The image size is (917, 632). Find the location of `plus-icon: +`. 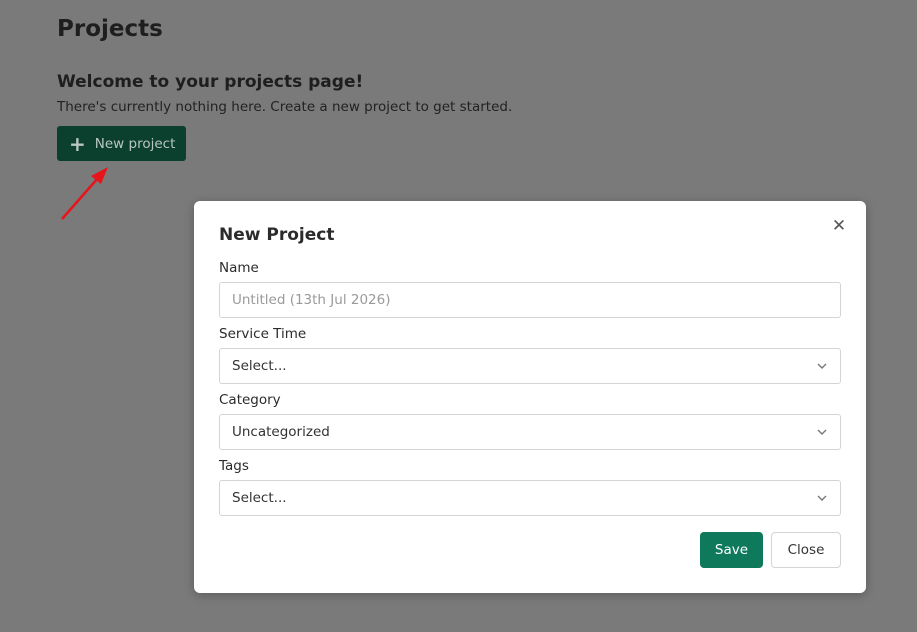

plus-icon: + is located at coordinates (77, 143).